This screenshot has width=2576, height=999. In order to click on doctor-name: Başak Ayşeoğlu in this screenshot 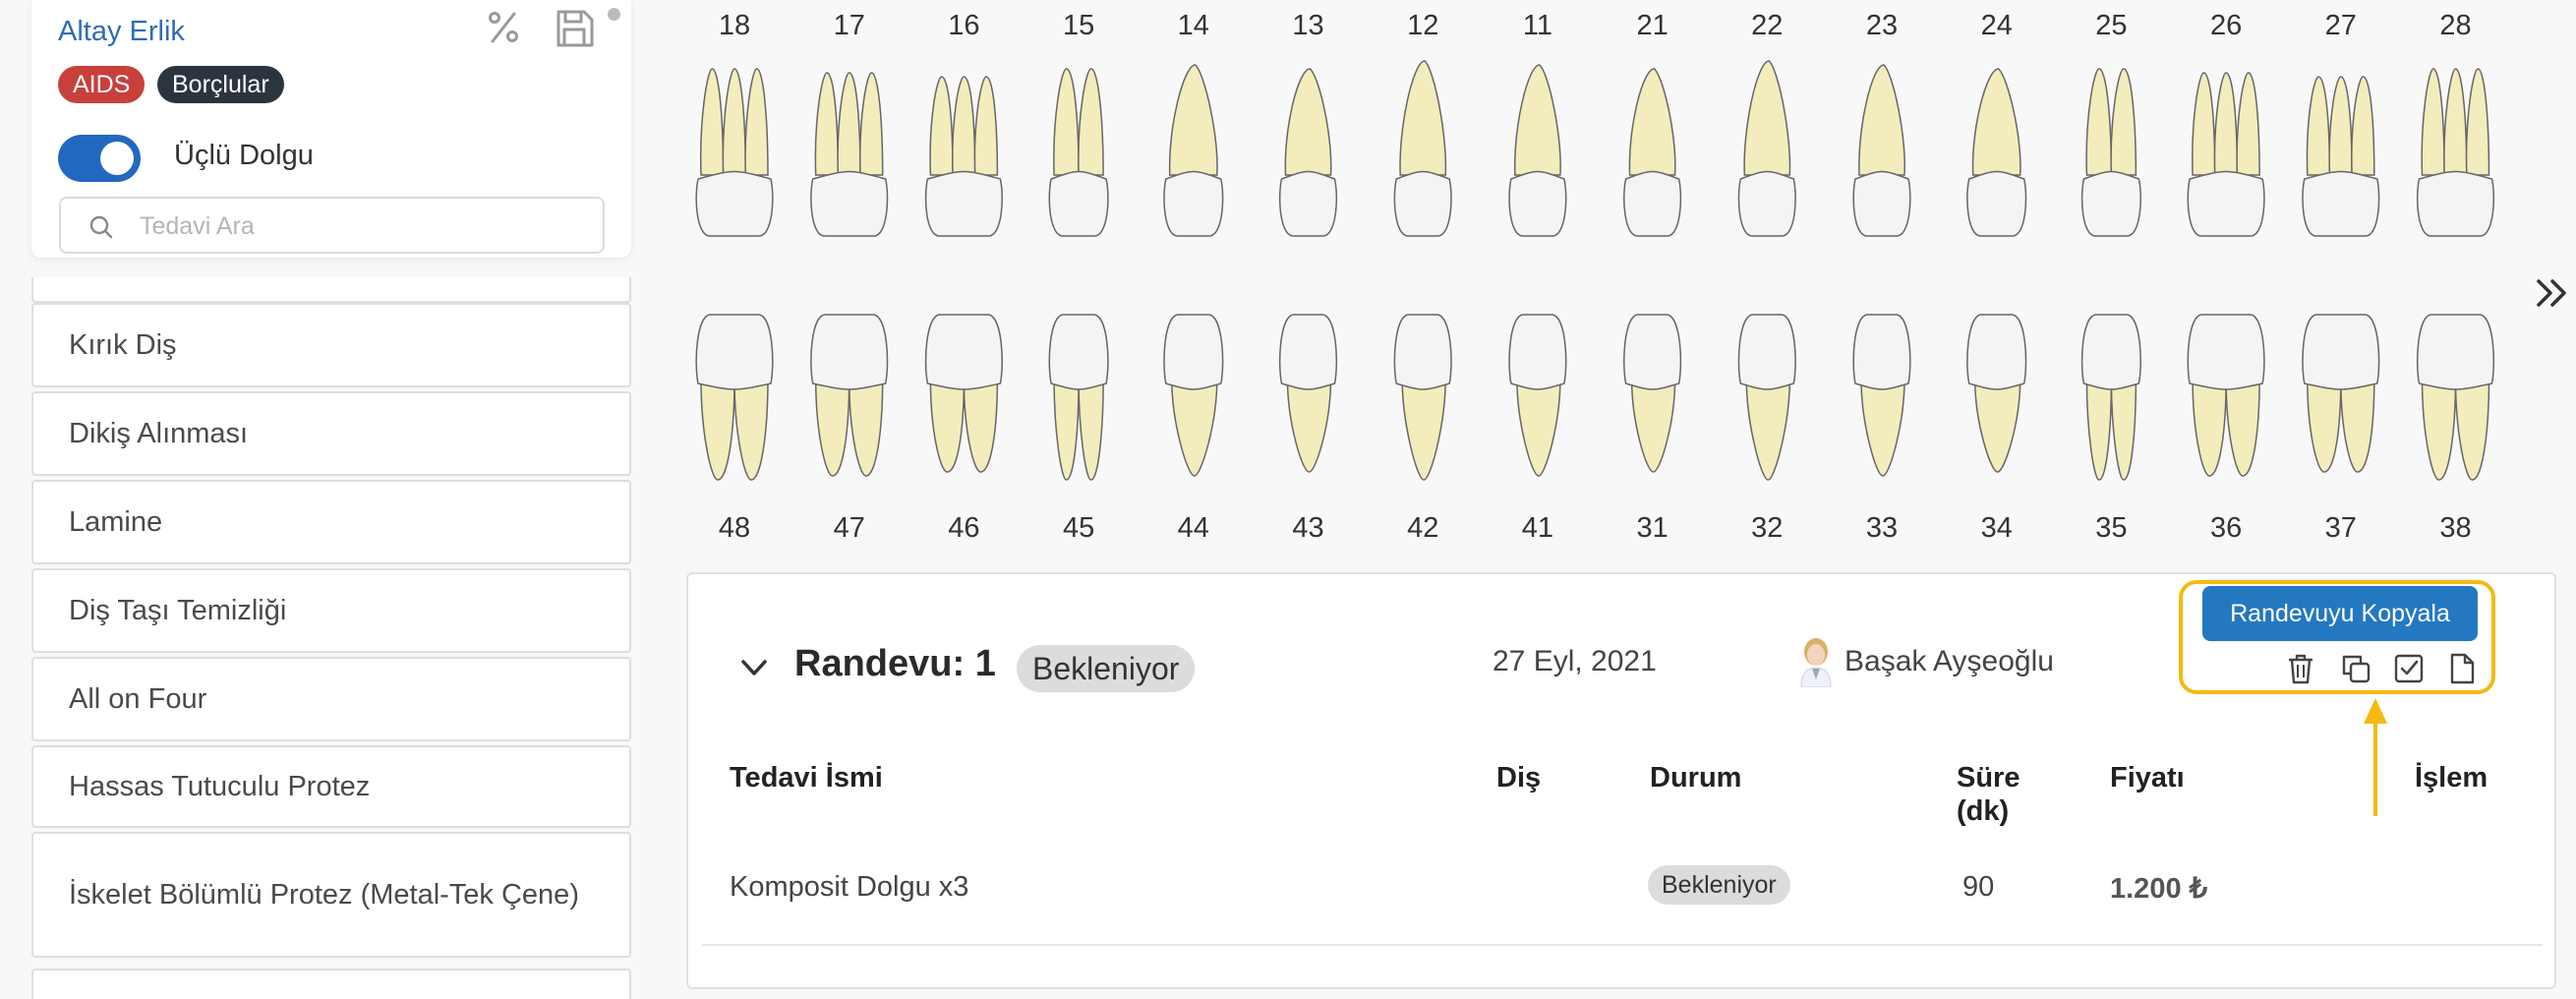, I will do `click(1949, 661)`.